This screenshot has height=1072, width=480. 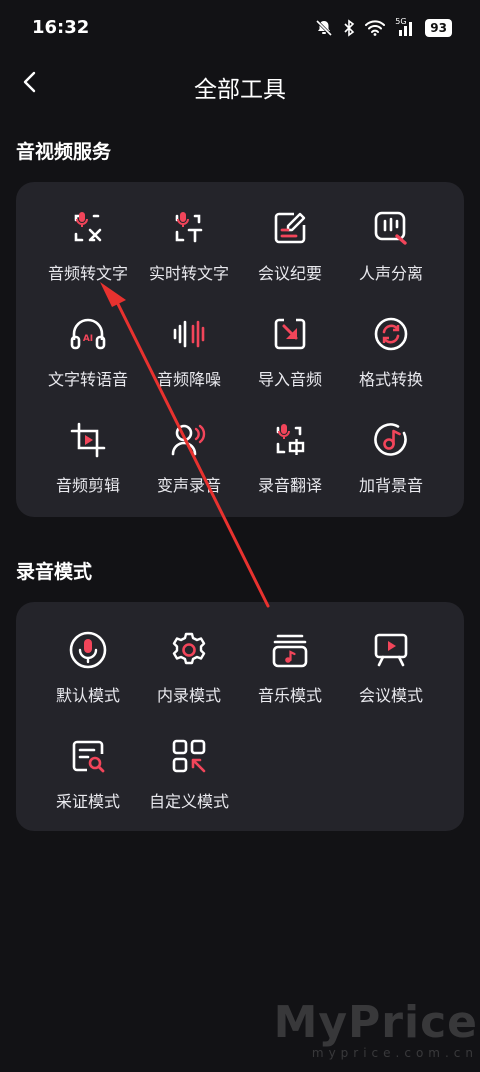 I want to click on mode-meeting: 会议模式, so click(x=391, y=660).